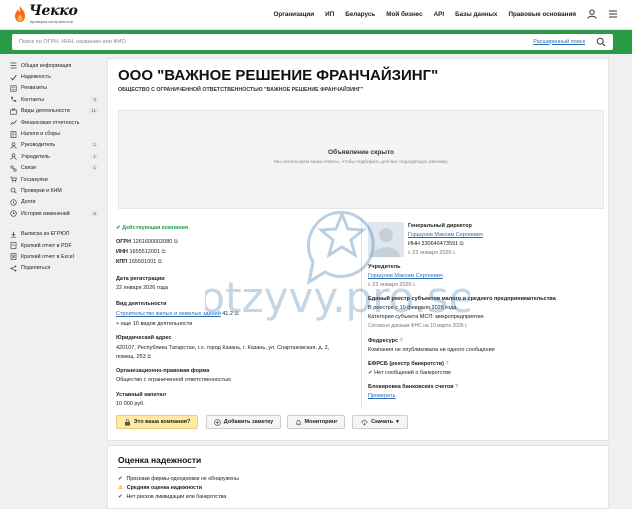  Describe the element at coordinates (143, 262) in the screenshot. I see `kpp-value: 165501001` at that location.